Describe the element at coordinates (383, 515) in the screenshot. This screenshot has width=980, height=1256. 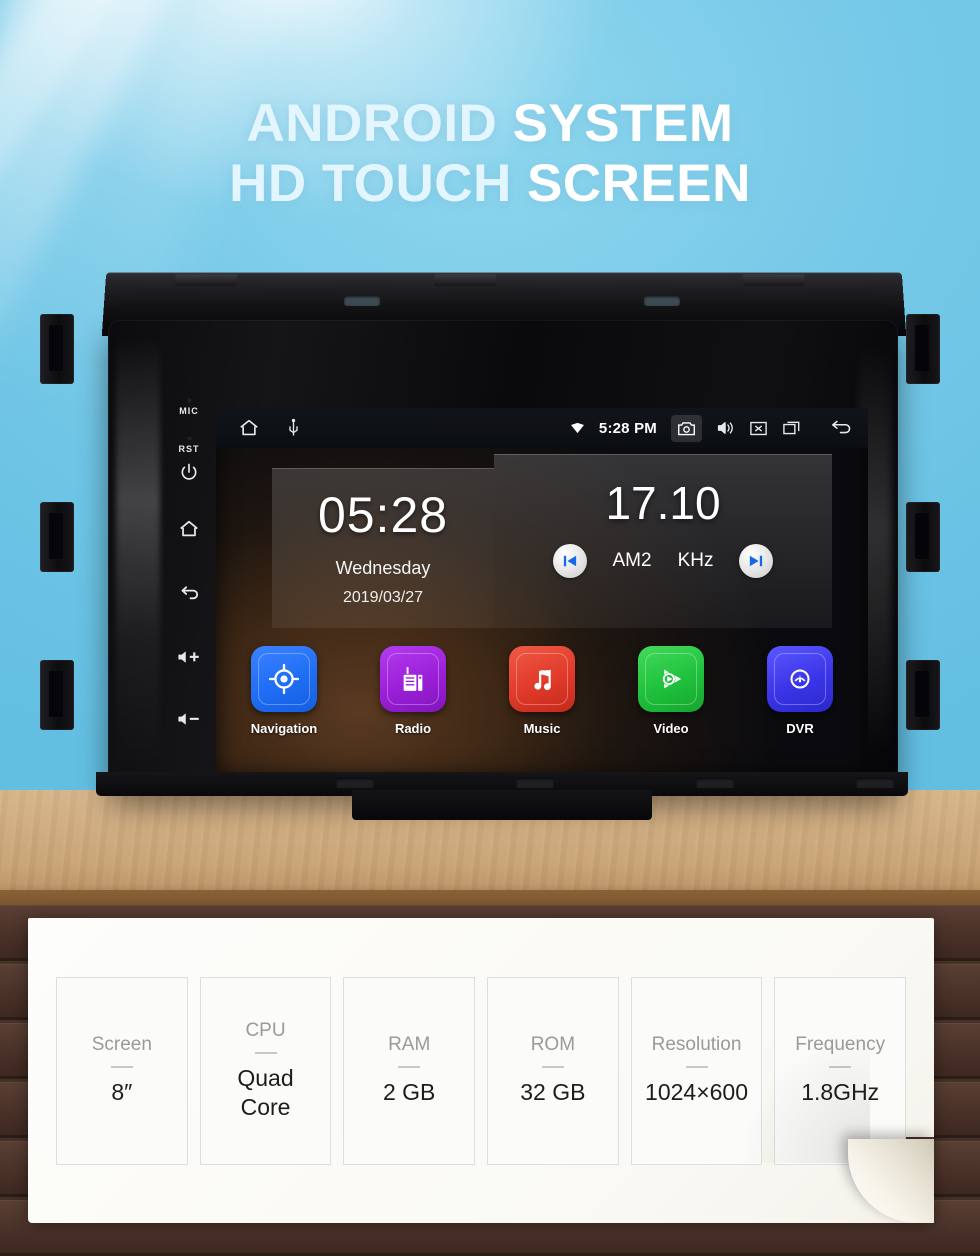
I see `clock-time: 05:28` at that location.